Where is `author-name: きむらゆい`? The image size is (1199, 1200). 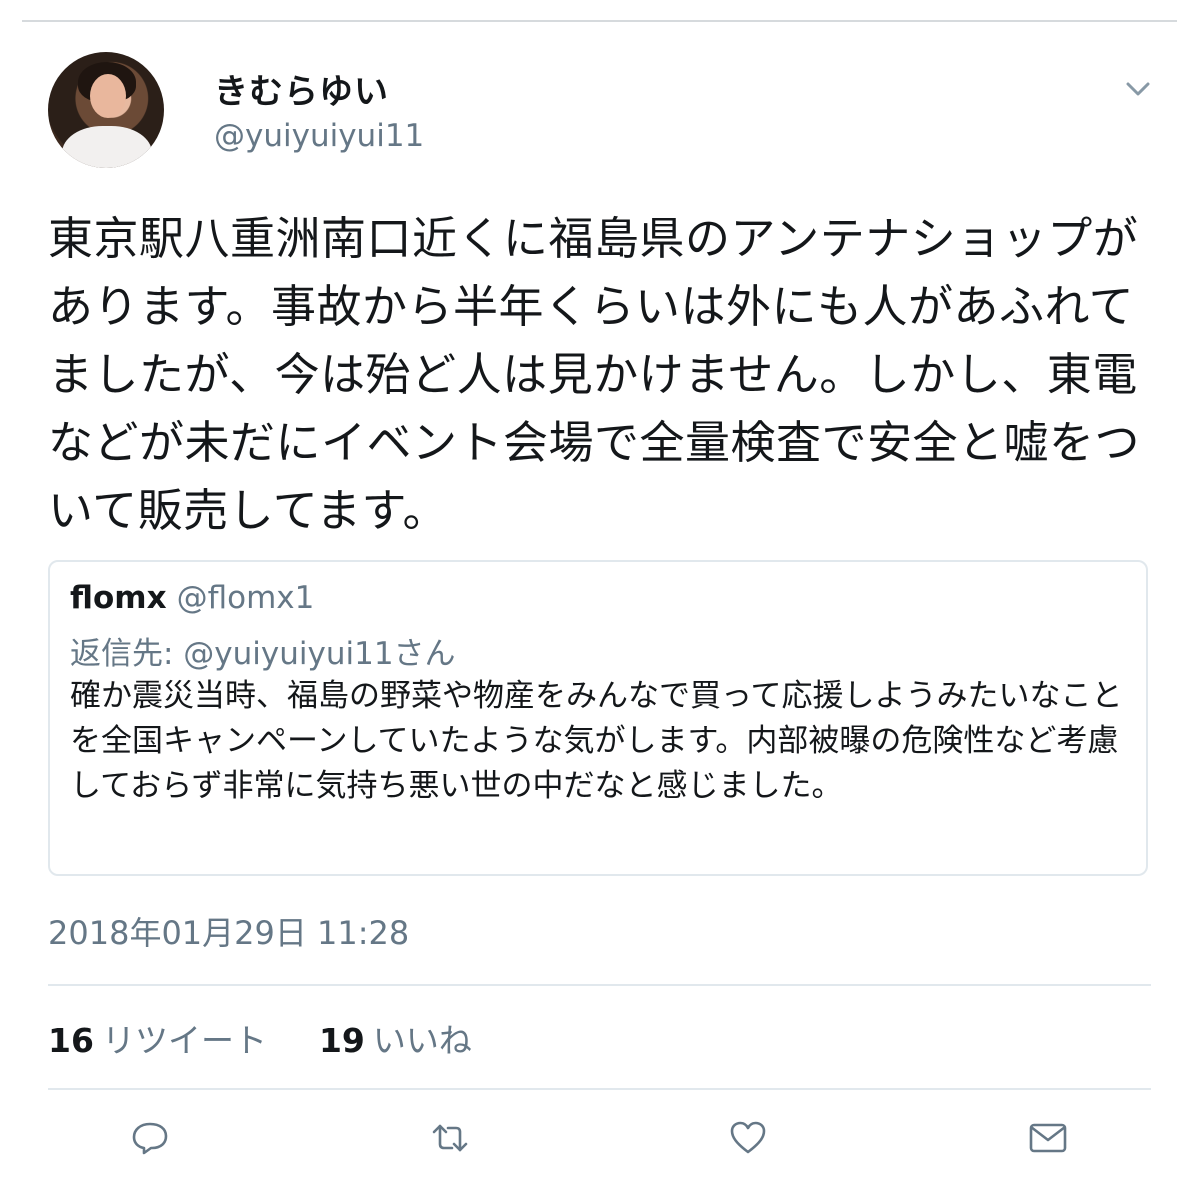
author-name: きむらゆい is located at coordinates (301, 88).